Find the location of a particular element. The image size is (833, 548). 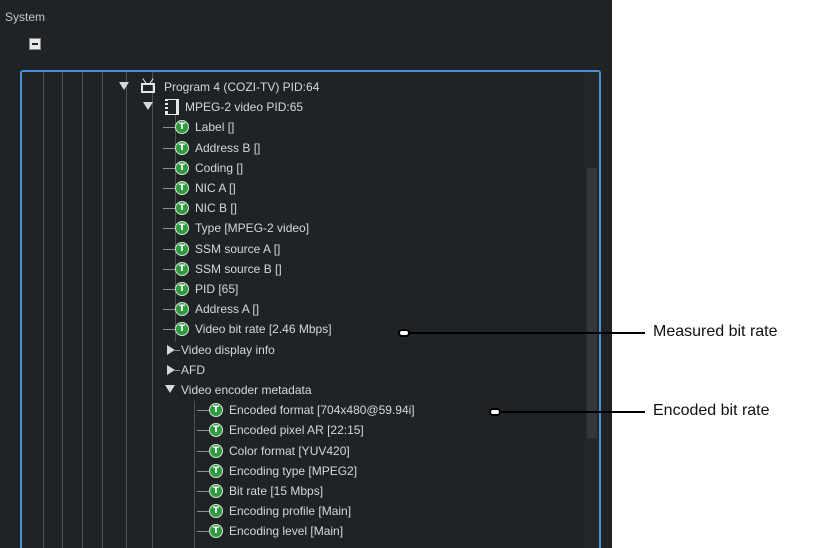

tree-item-property: Type [MPEG-2 video] is located at coordinates (290, 228).